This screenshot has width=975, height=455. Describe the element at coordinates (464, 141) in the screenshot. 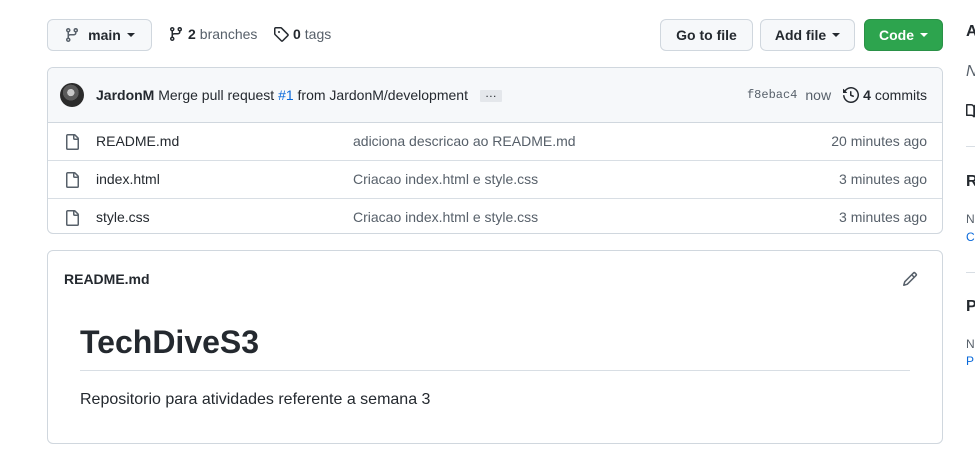

I see `file-commit-message-link: adiciona descricao ao README.md` at that location.